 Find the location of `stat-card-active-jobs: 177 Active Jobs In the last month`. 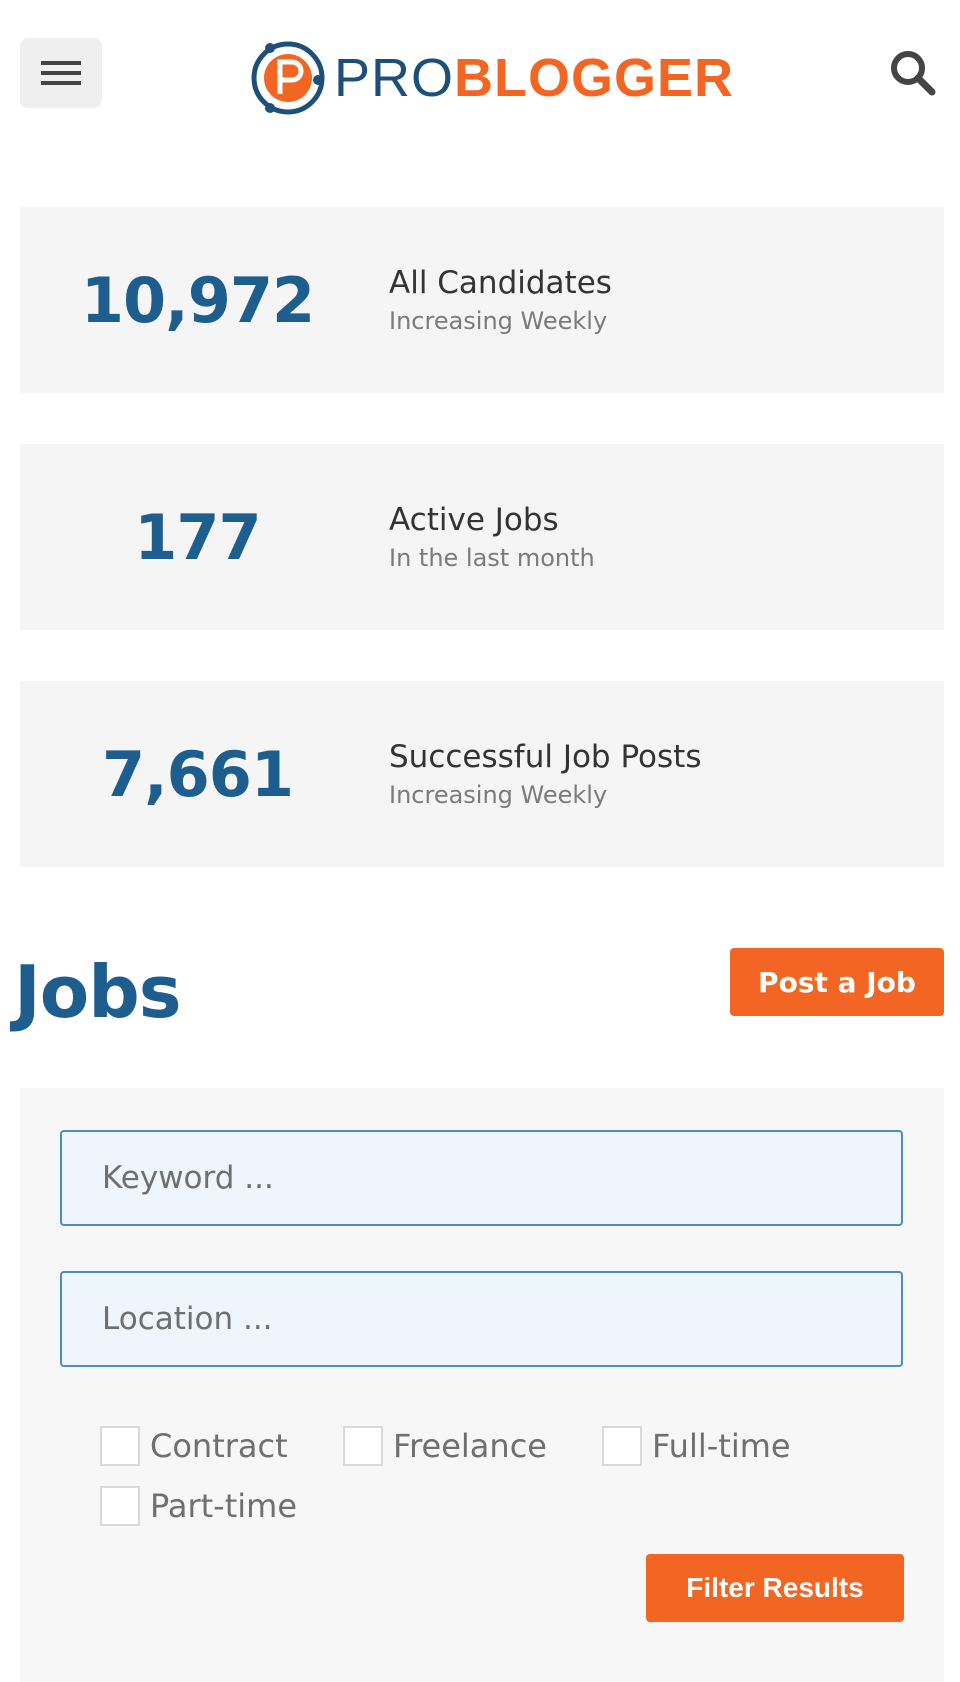

stat-card-active-jobs: 177 Active Jobs In the last month is located at coordinates (482, 537).